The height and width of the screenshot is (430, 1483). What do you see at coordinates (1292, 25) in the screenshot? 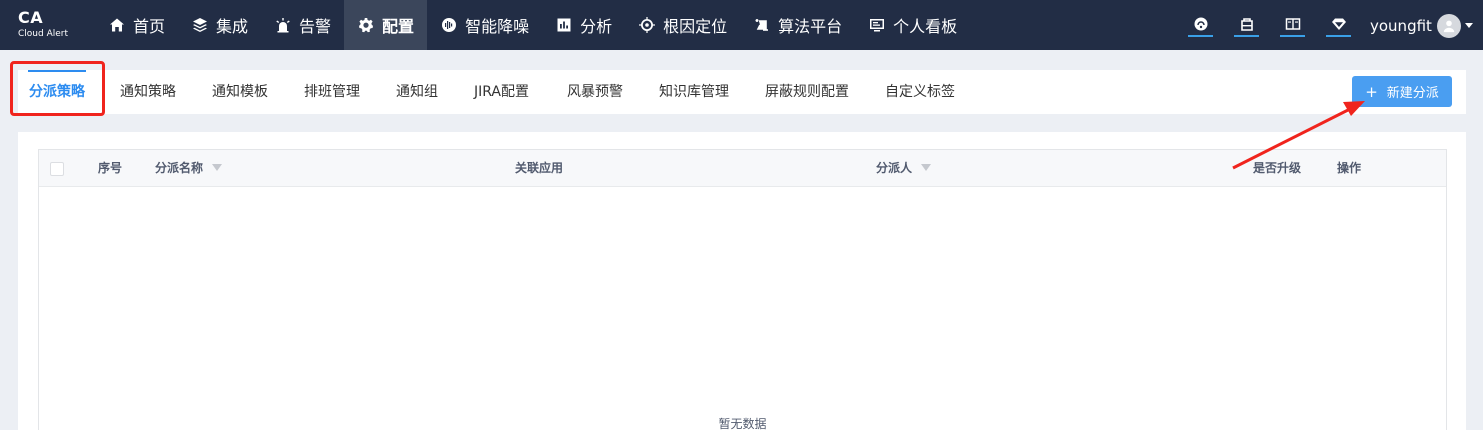
I see `book-icon` at bounding box center [1292, 25].